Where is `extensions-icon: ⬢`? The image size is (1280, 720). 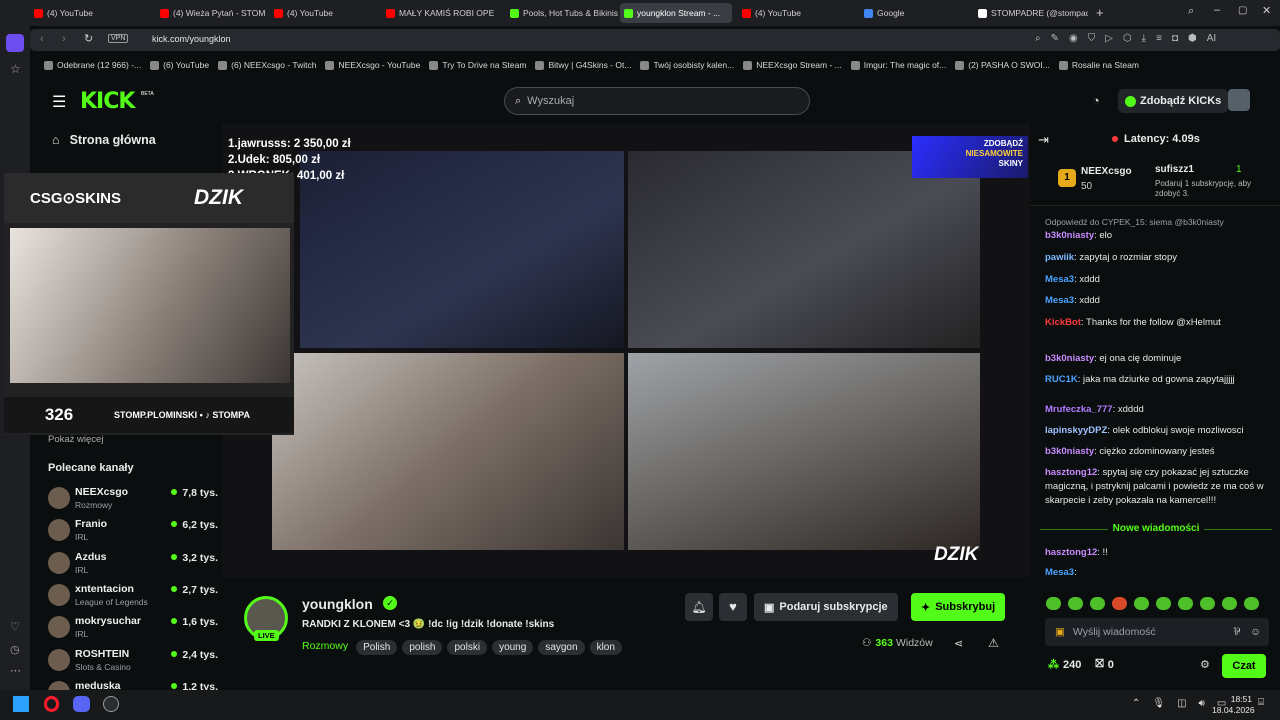
extensions-icon: ⬢ is located at coordinates (1192, 38).